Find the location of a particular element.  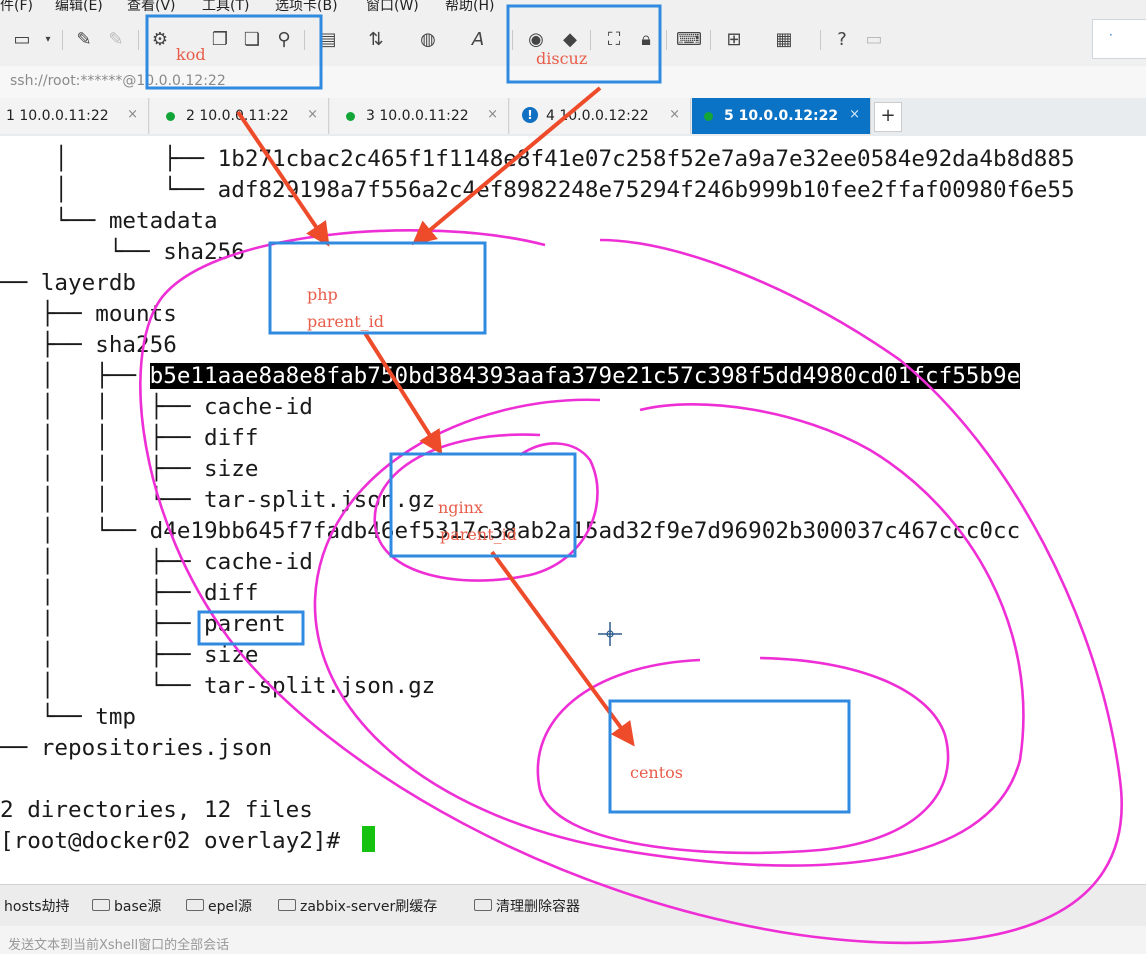

font-icon: A is located at coordinates (478, 40).